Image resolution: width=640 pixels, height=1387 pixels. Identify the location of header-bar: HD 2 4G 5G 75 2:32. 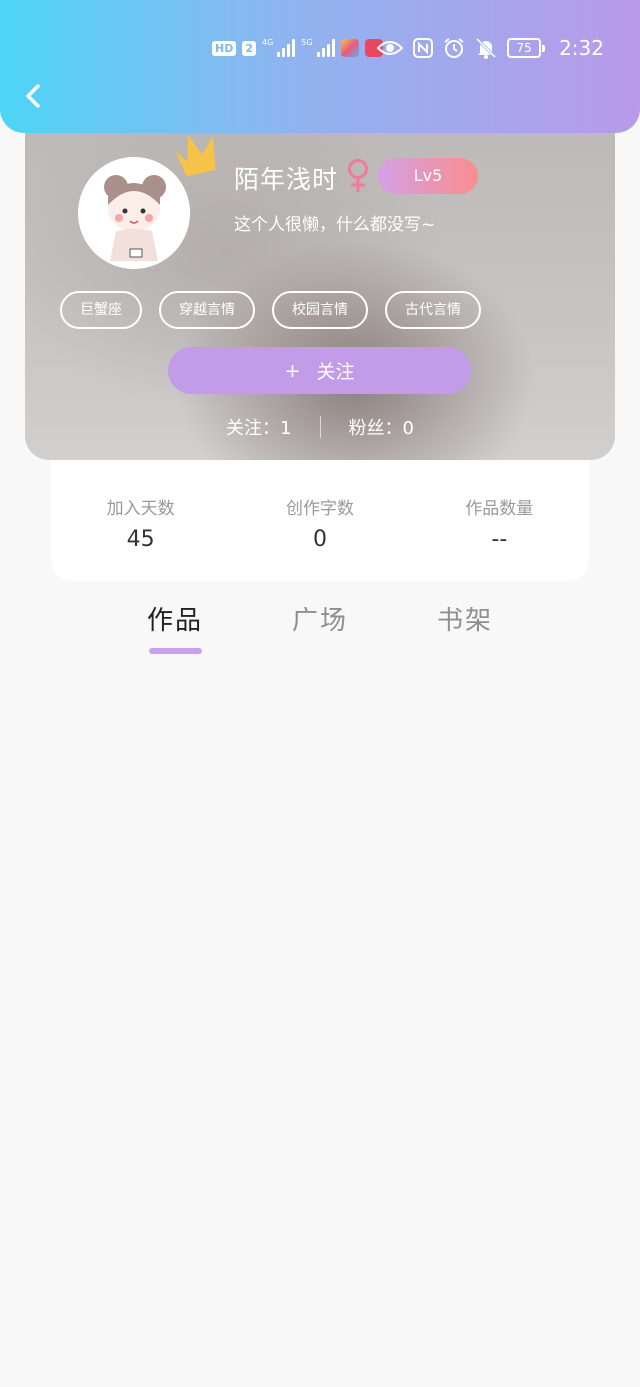
(320, 66).